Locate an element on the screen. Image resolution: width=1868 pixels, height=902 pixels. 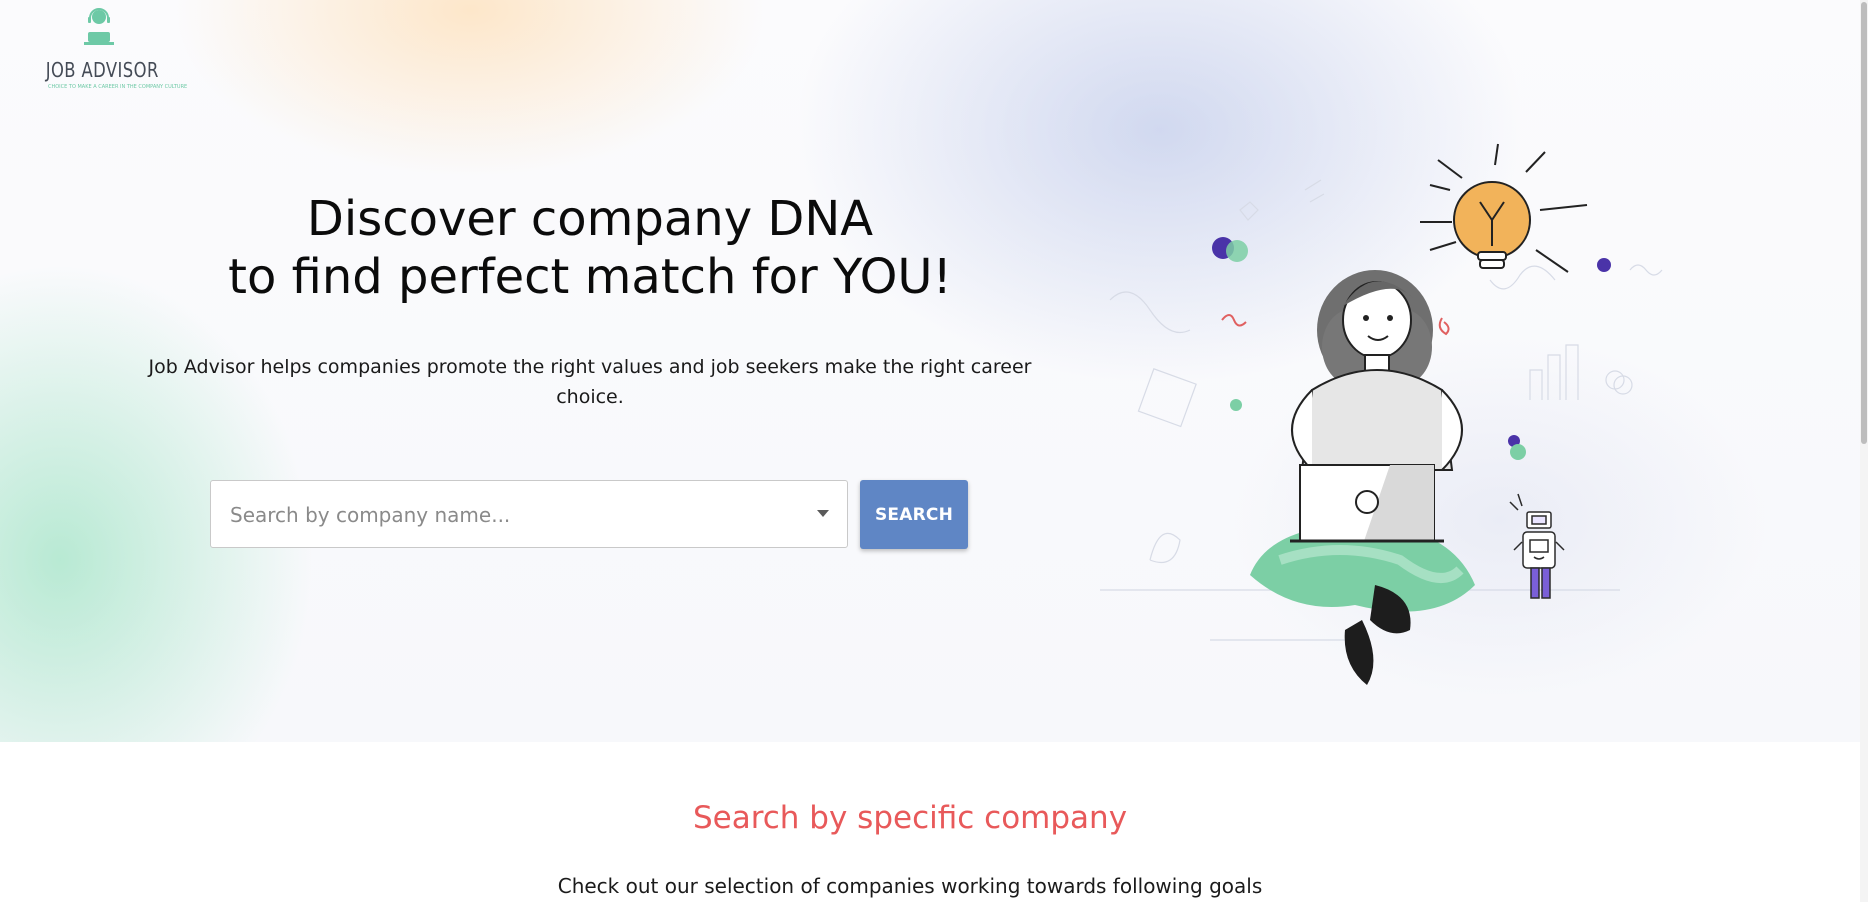
logo-icon is located at coordinates (99, 26).